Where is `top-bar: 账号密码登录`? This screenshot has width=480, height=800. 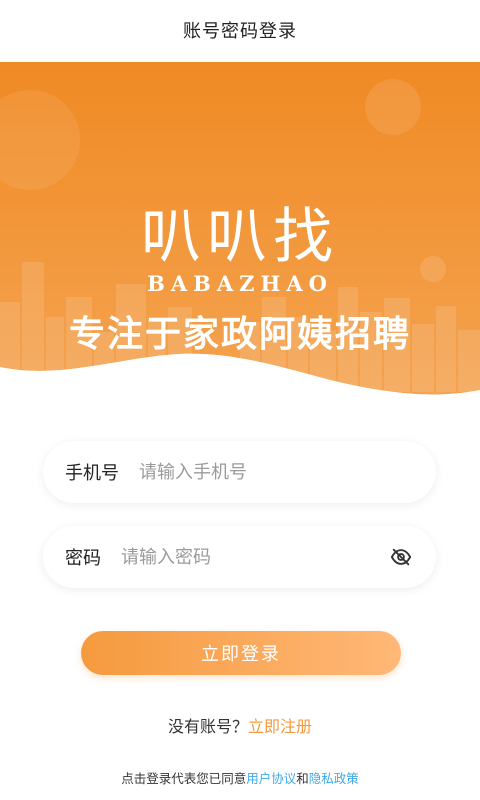 top-bar: 账号密码登录 is located at coordinates (240, 30).